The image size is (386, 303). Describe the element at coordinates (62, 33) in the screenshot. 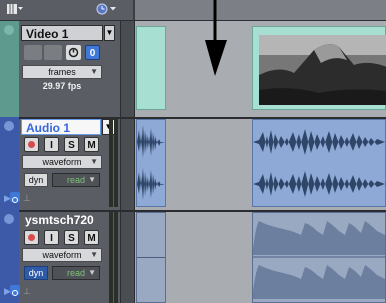

I see `video-track-name: Video 1` at that location.